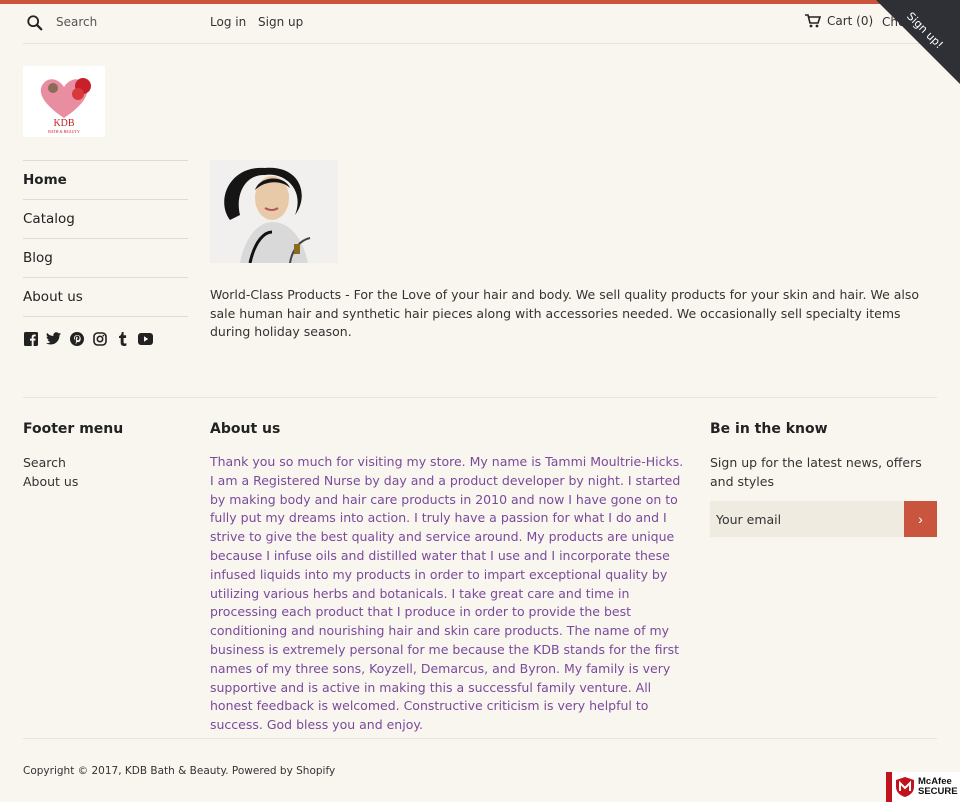  Describe the element at coordinates (49, 219) in the screenshot. I see `sidebar-item-label: Catalog` at that location.